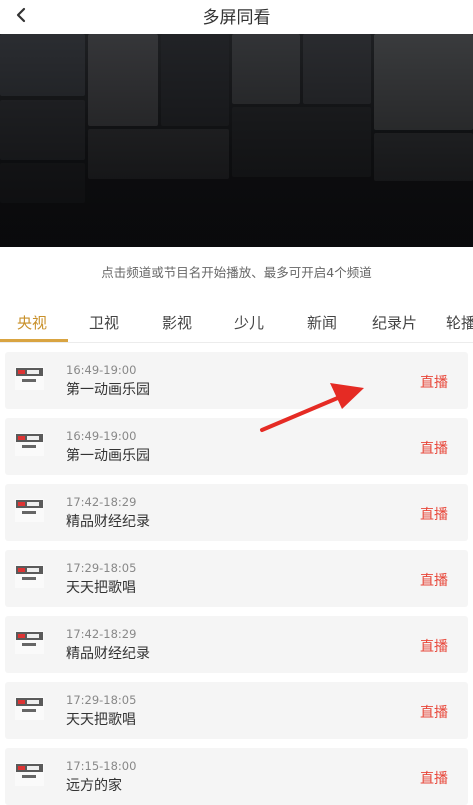  Describe the element at coordinates (32, 322) in the screenshot. I see `tab-cctv: 央视` at that location.